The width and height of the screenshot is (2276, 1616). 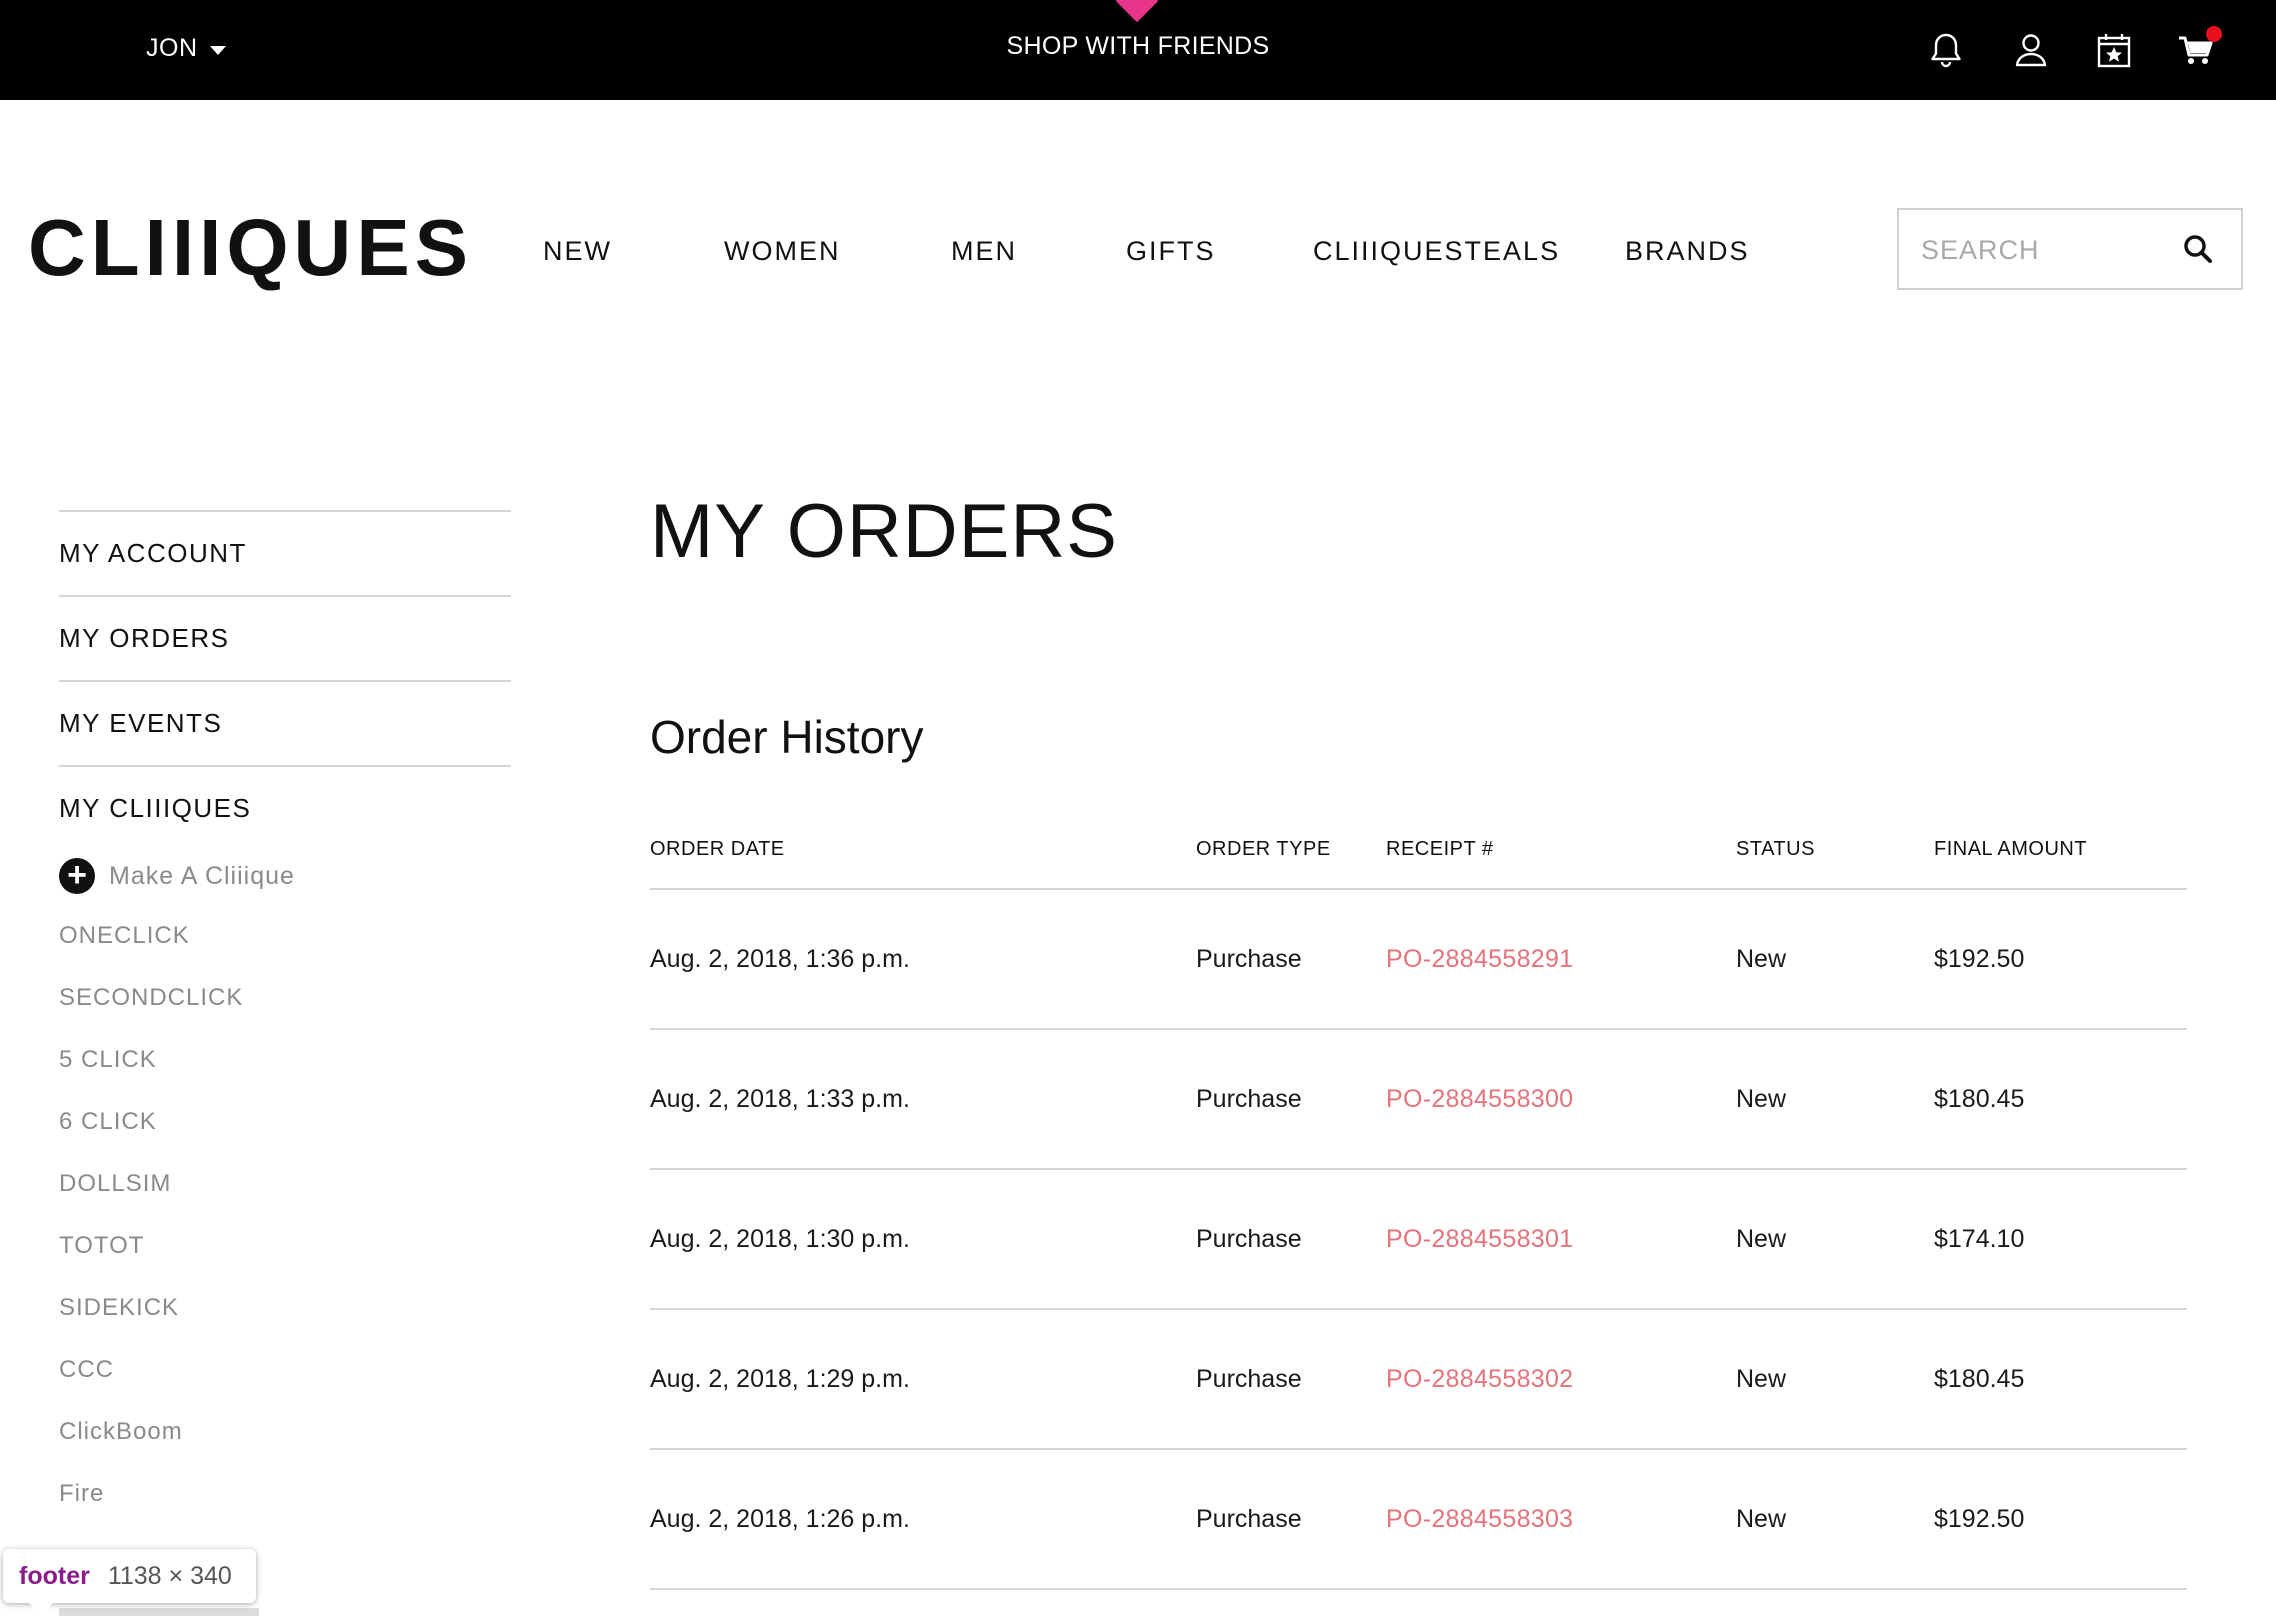 I want to click on receipt-link: PO-2884558302, so click(x=1479, y=1379).